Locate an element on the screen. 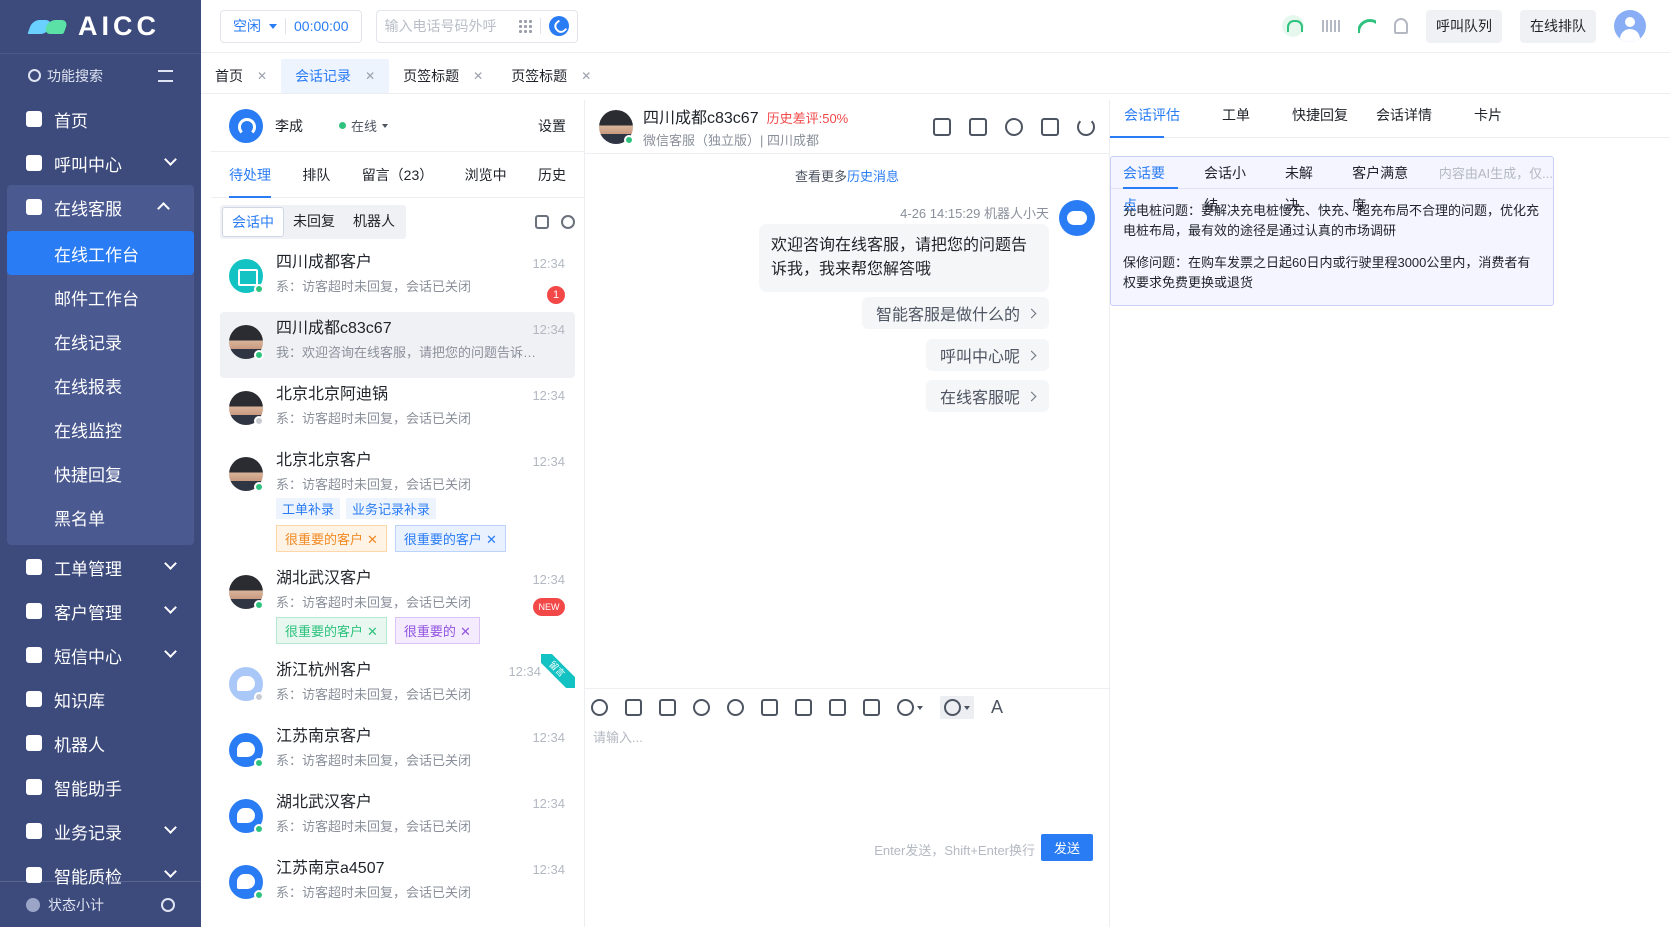 Image resolution: width=1670 pixels, height=927 pixels. last-message: 系：访客超时未回复，会话已关闭 is located at coordinates (374, 602).